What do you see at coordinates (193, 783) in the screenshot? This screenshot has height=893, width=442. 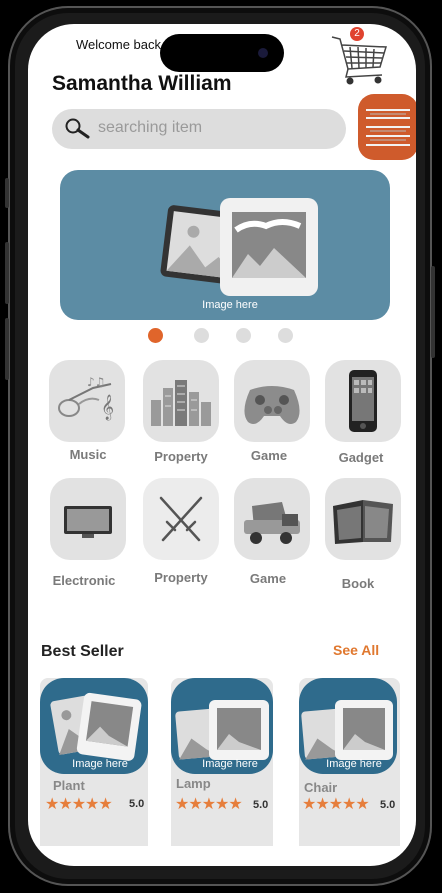 I see `product-name: Lamp` at bounding box center [193, 783].